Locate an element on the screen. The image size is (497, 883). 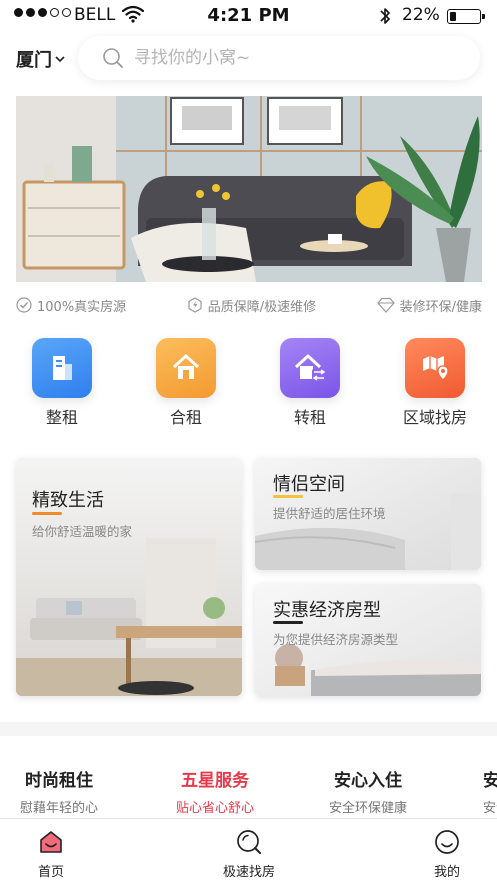
check-circle-icon is located at coordinates (24, 305).